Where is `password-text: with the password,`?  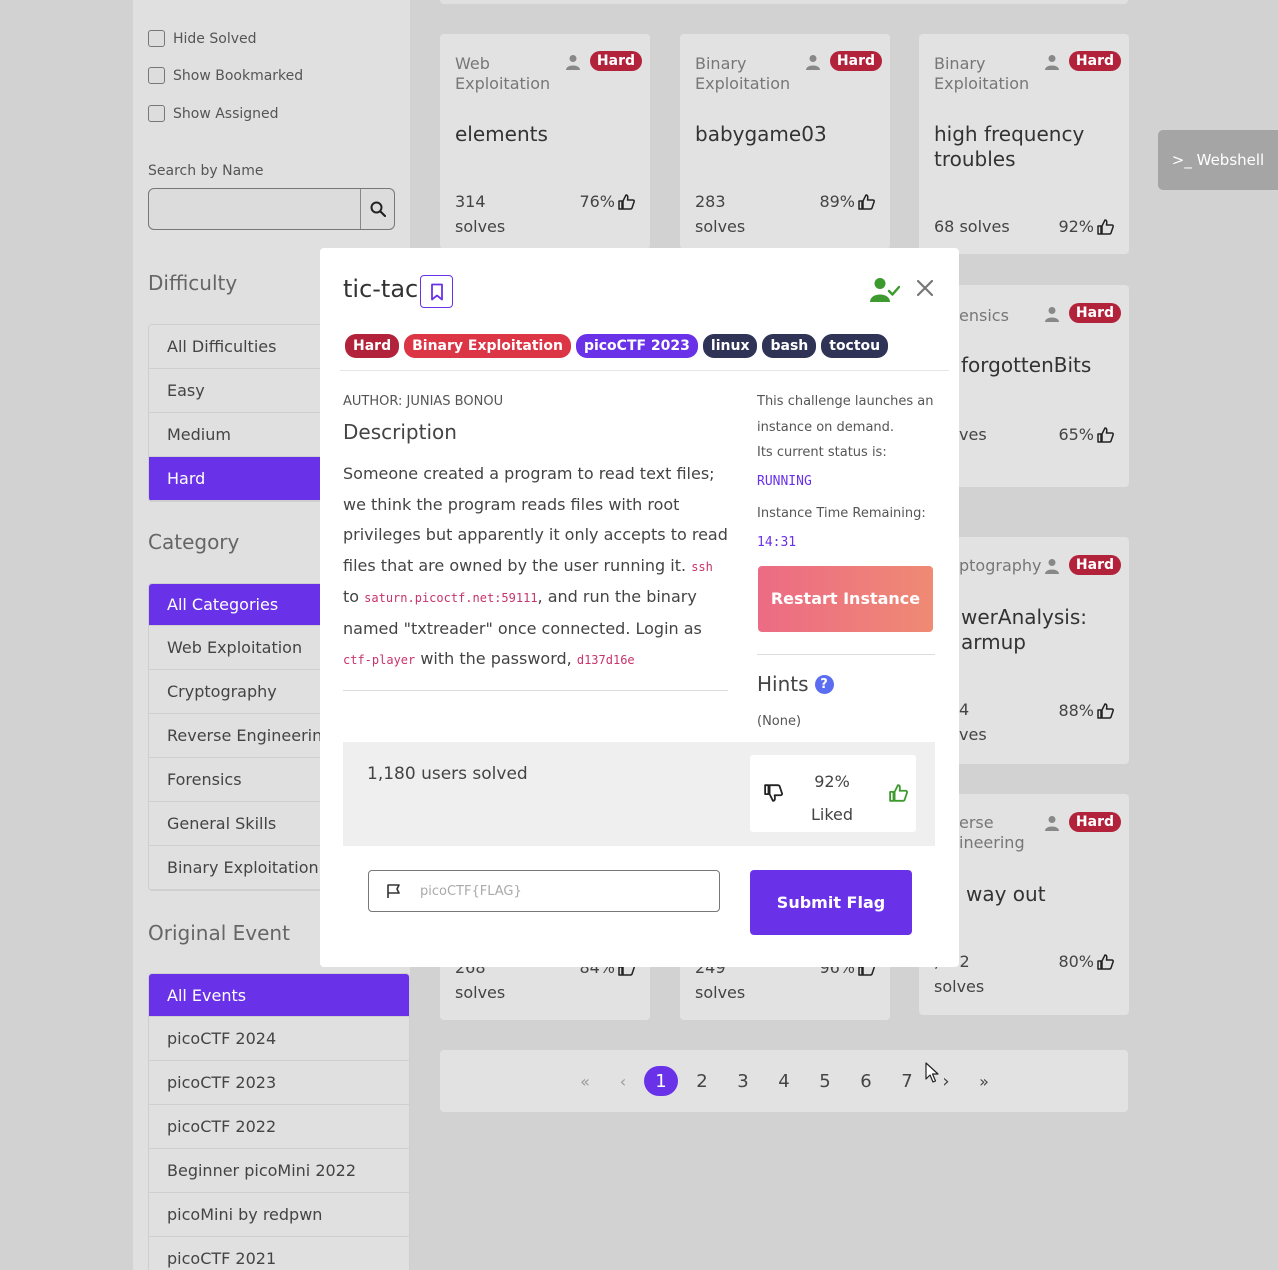 password-text: with the password, is located at coordinates (496, 658).